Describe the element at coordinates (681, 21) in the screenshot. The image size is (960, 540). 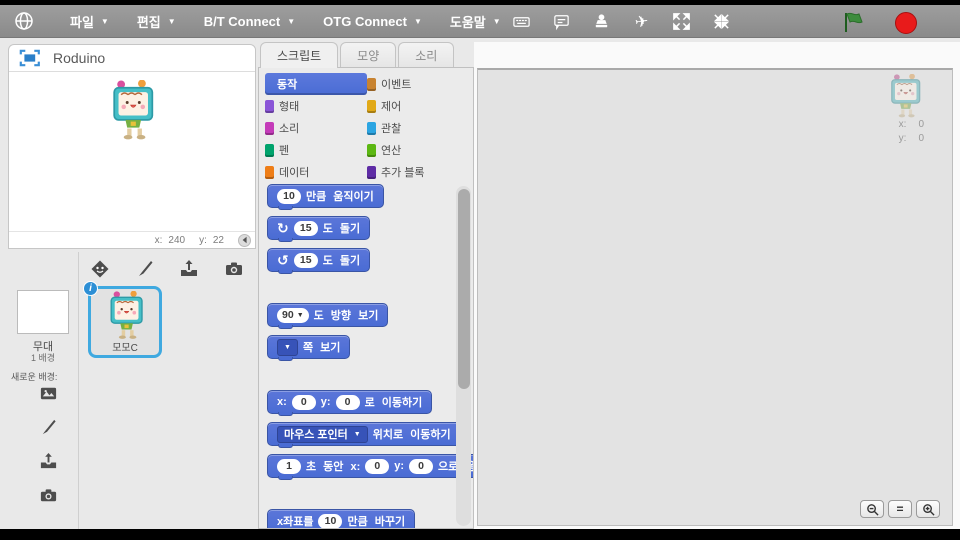
I see `grow-sprite-icon` at that location.